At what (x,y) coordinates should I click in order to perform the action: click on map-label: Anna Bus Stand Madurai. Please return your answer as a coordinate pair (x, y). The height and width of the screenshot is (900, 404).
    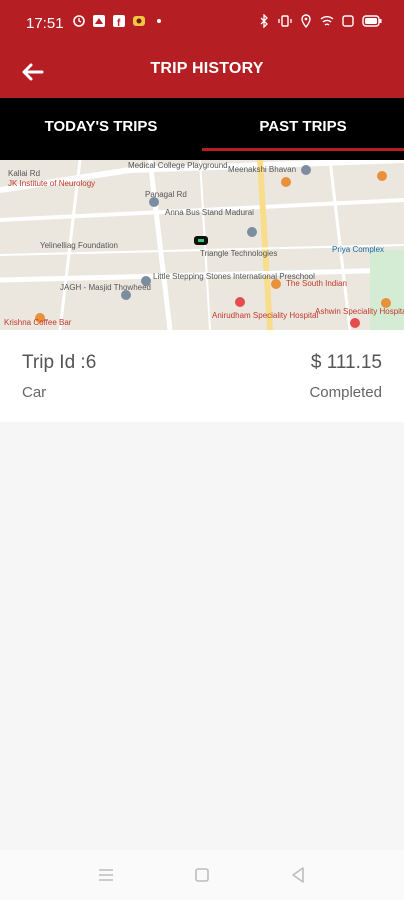
    Looking at the image, I should click on (209, 212).